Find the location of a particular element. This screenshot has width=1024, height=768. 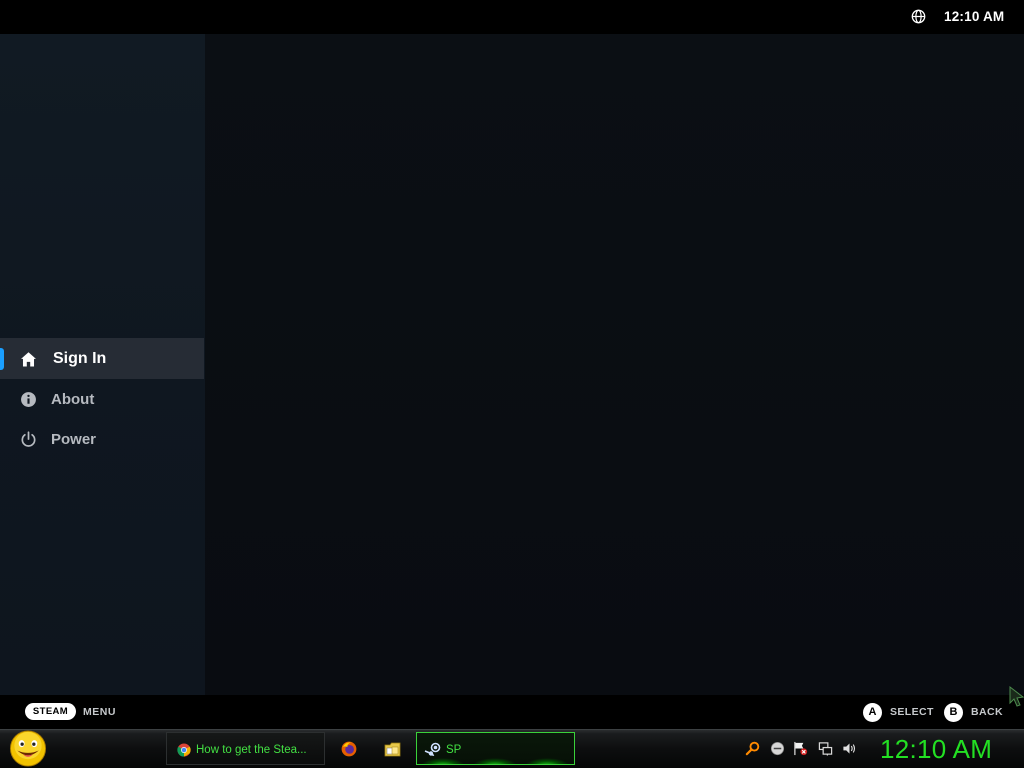

top-bar-clock: 12:10 AM is located at coordinates (974, 16).